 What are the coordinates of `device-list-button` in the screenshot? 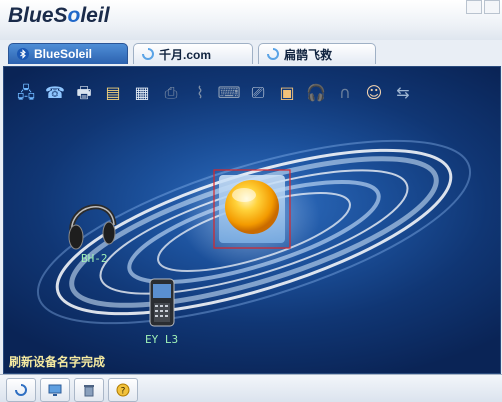 It's located at (55, 390).